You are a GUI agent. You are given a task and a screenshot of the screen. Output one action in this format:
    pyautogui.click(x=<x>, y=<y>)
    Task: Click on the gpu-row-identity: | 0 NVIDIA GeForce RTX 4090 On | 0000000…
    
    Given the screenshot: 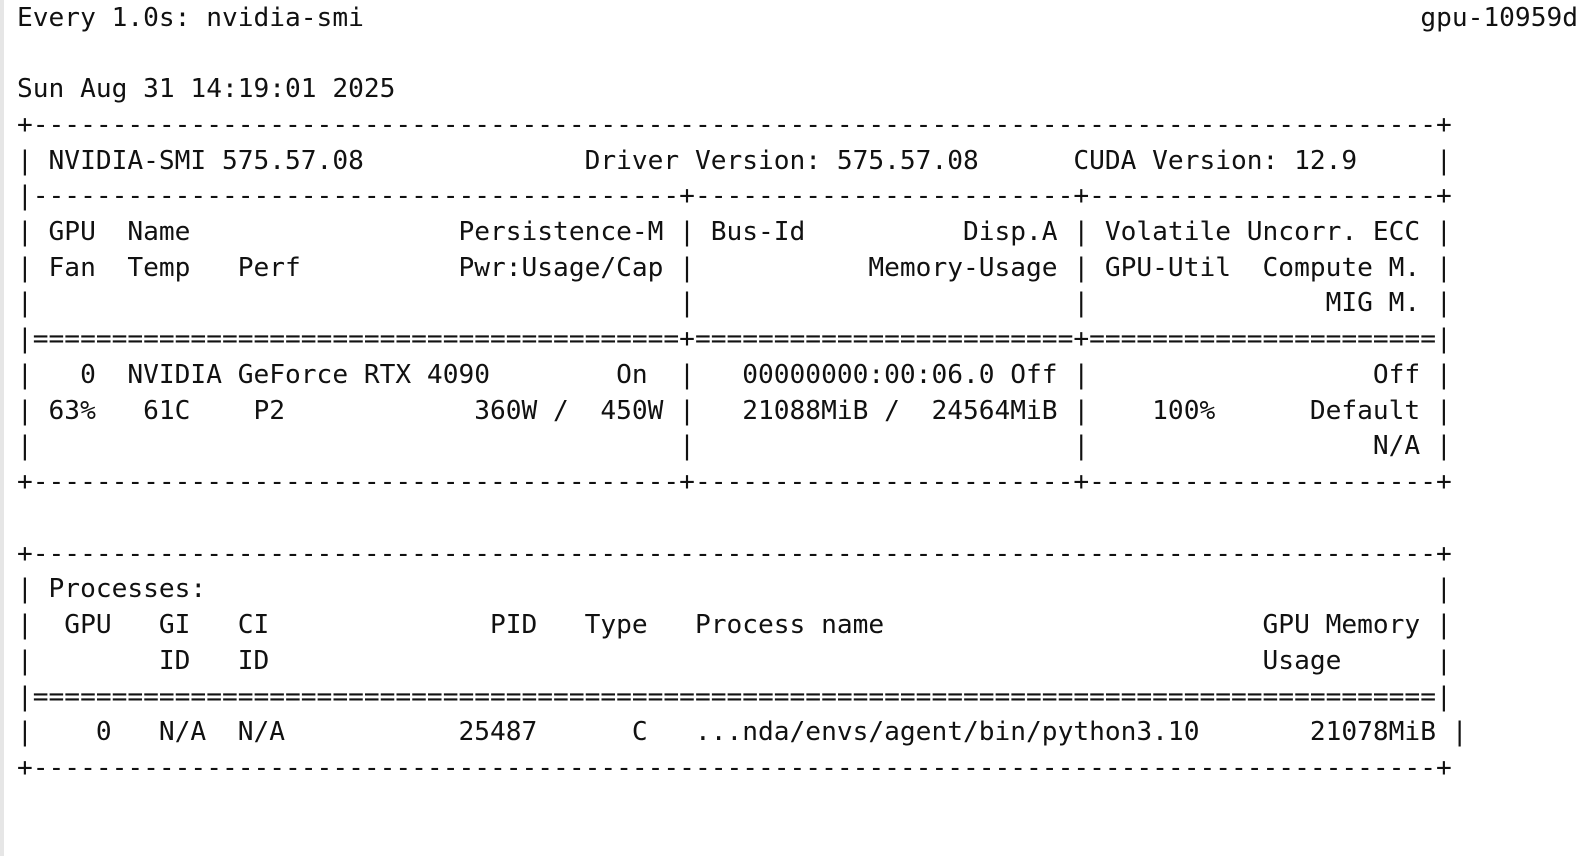 What is the action you would take?
    pyautogui.click(x=734, y=375)
    